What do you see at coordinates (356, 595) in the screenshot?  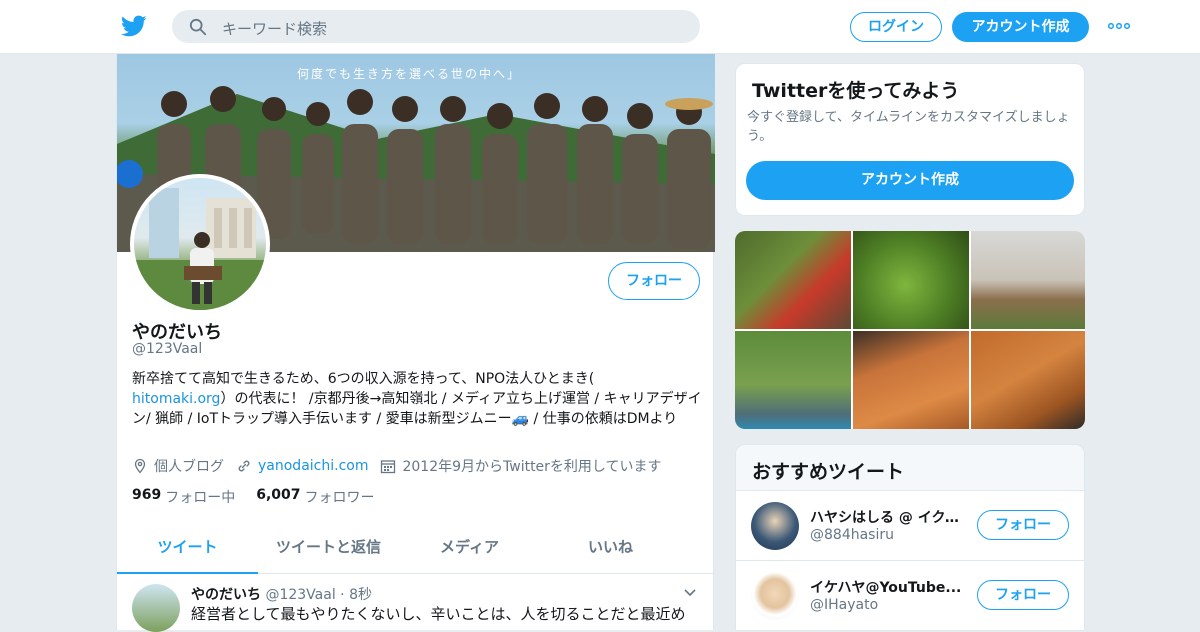 I see `tweet-time: · 8秒` at bounding box center [356, 595].